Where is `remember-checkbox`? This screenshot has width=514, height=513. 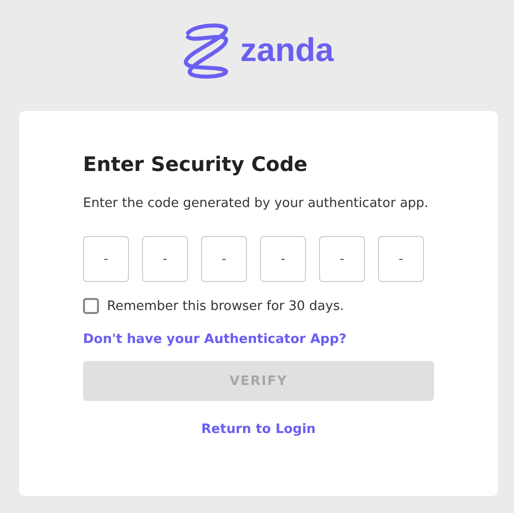
remember-checkbox is located at coordinates (91, 306).